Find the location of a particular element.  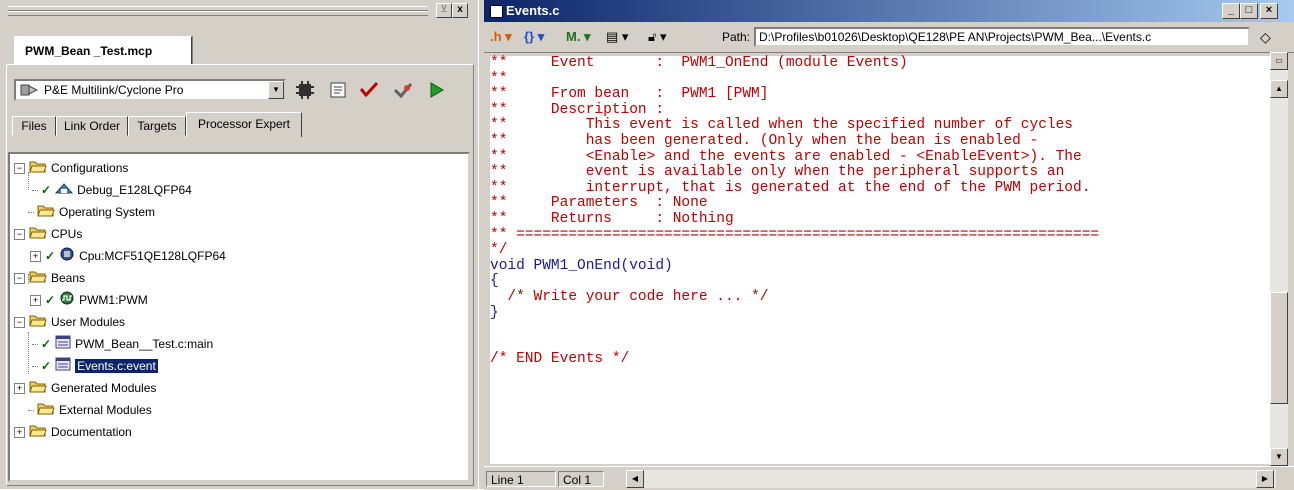

chevron-down-icon: ▼ is located at coordinates (276, 90).